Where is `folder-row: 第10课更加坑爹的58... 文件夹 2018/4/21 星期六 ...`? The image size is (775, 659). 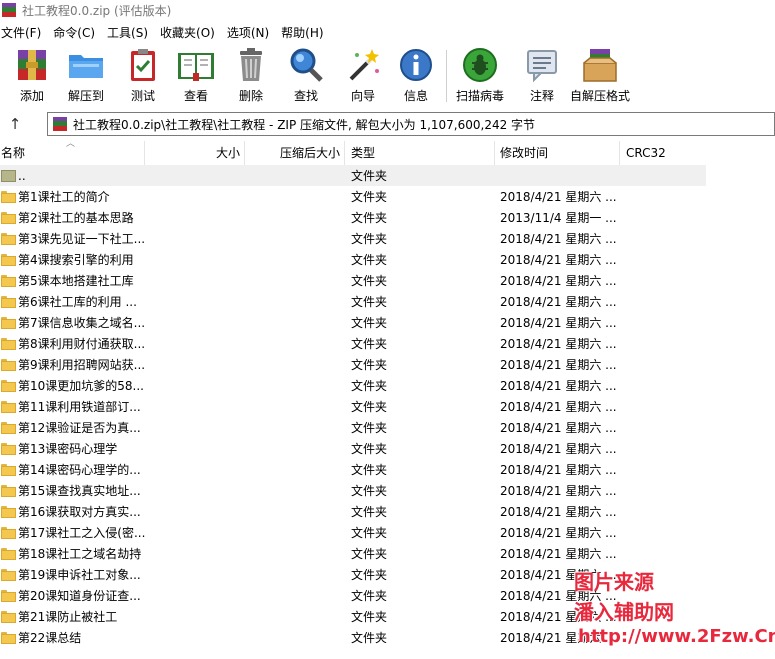 folder-row: 第10课更加坑爹的58... 文件夹 2018/4/21 星期六 ... is located at coordinates (353, 385).